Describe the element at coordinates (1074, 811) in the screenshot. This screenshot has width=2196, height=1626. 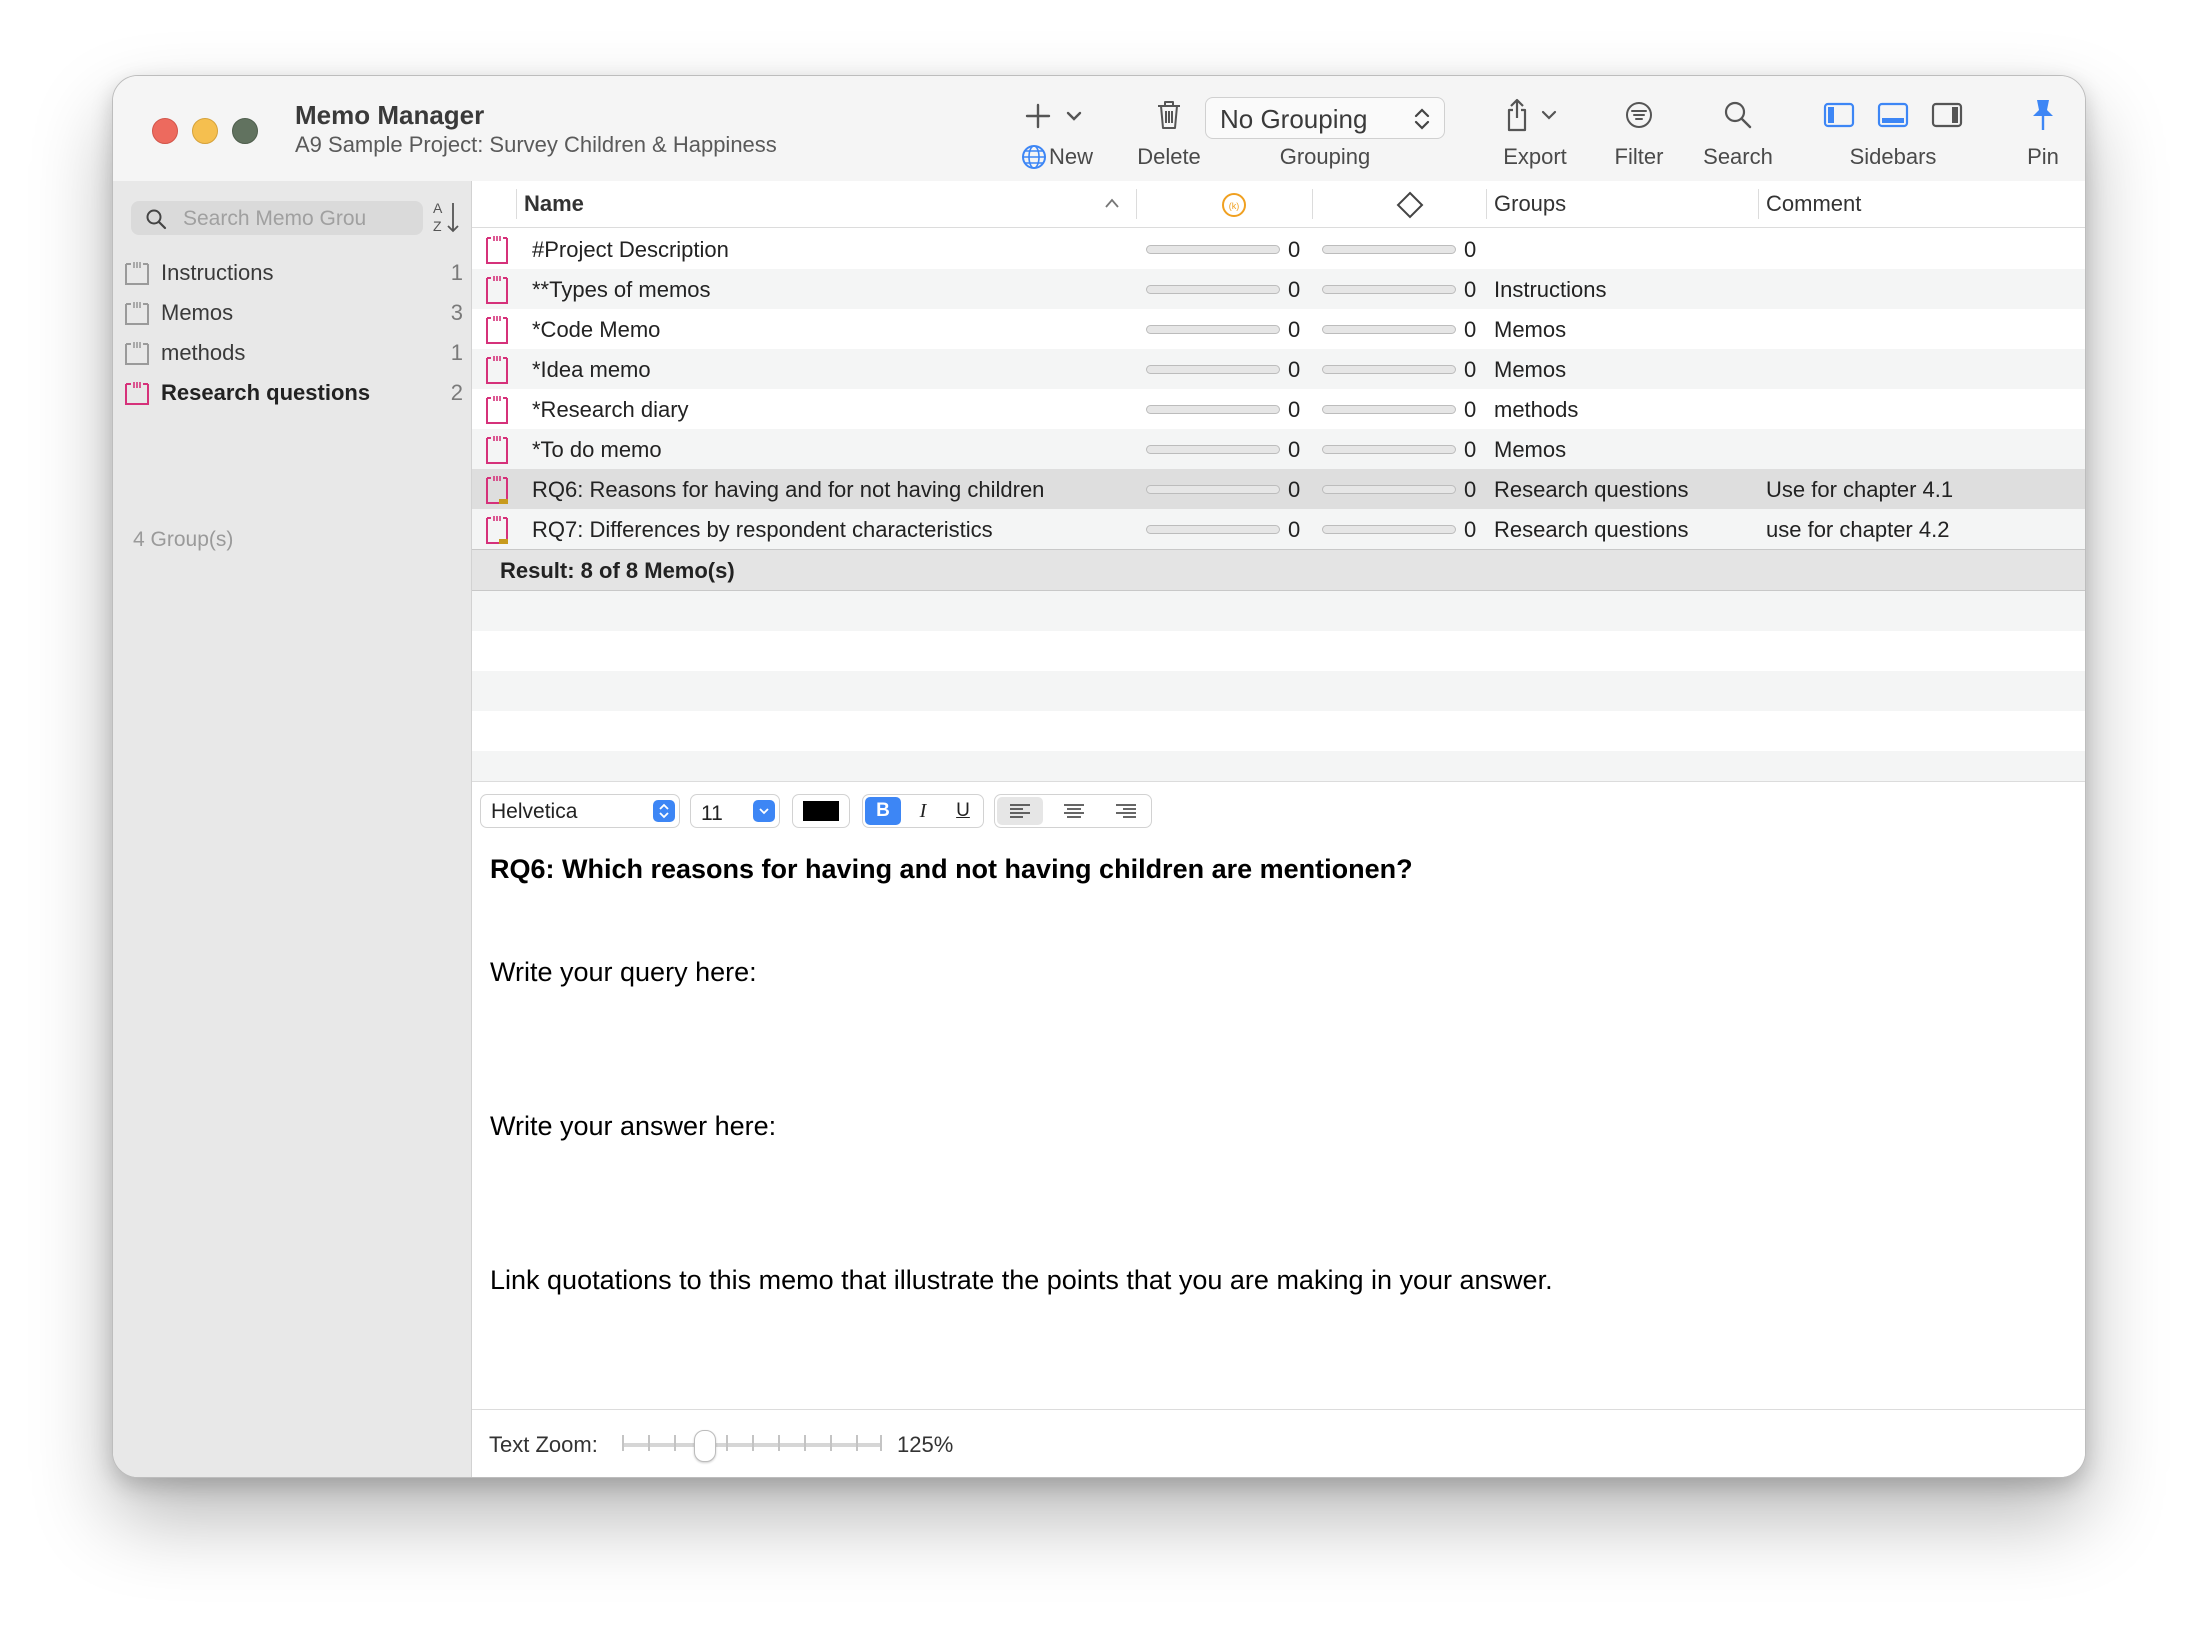
I see `align-center-button` at that location.